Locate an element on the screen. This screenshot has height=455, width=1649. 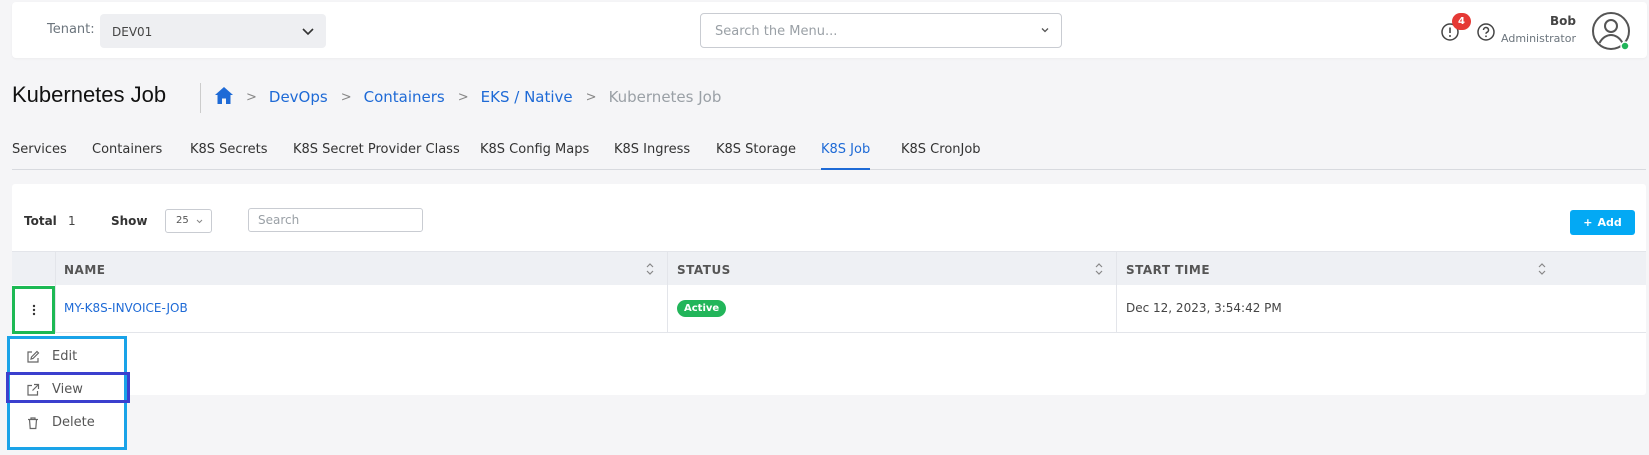
breadcrumb-containers: Containers is located at coordinates (404, 97).